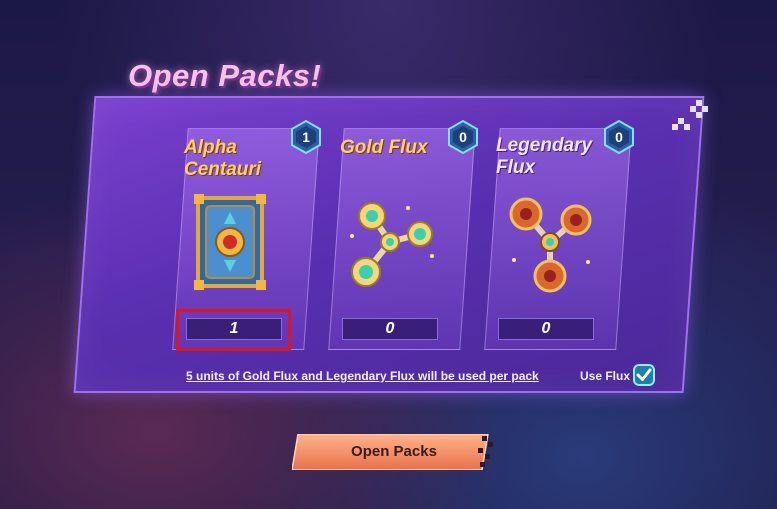 The width and height of the screenshot is (777, 509). Describe the element at coordinates (546, 329) in the screenshot. I see `quantity-input-legendary-flux: 0` at that location.